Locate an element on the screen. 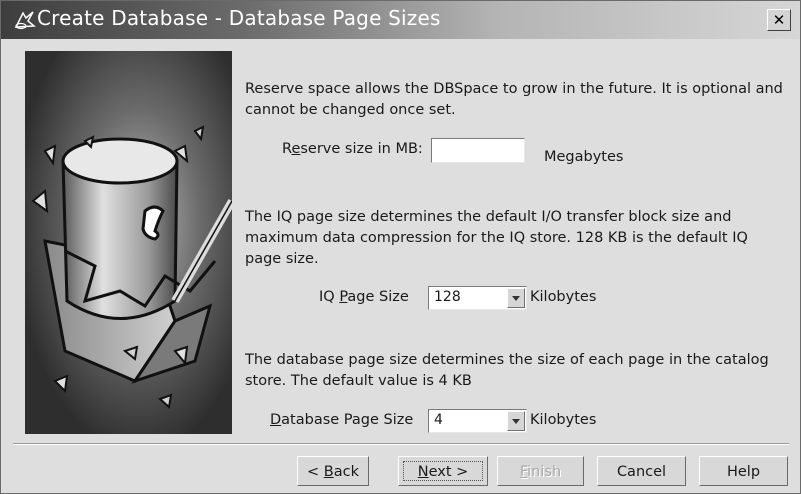 This screenshot has height=494, width=801. iq-page-size-value: 128 is located at coordinates (447, 297).